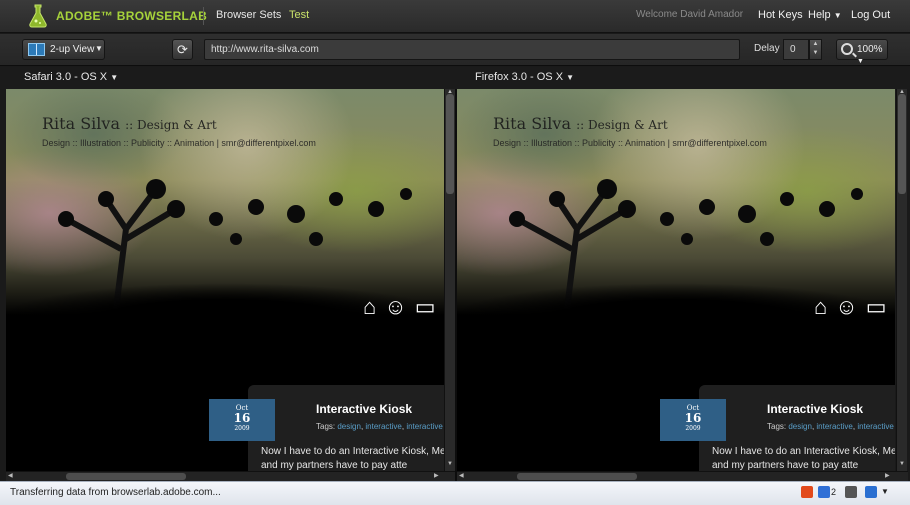  I want to click on right-horizontal-scrollbar: ◀ ▶, so click(682, 476).